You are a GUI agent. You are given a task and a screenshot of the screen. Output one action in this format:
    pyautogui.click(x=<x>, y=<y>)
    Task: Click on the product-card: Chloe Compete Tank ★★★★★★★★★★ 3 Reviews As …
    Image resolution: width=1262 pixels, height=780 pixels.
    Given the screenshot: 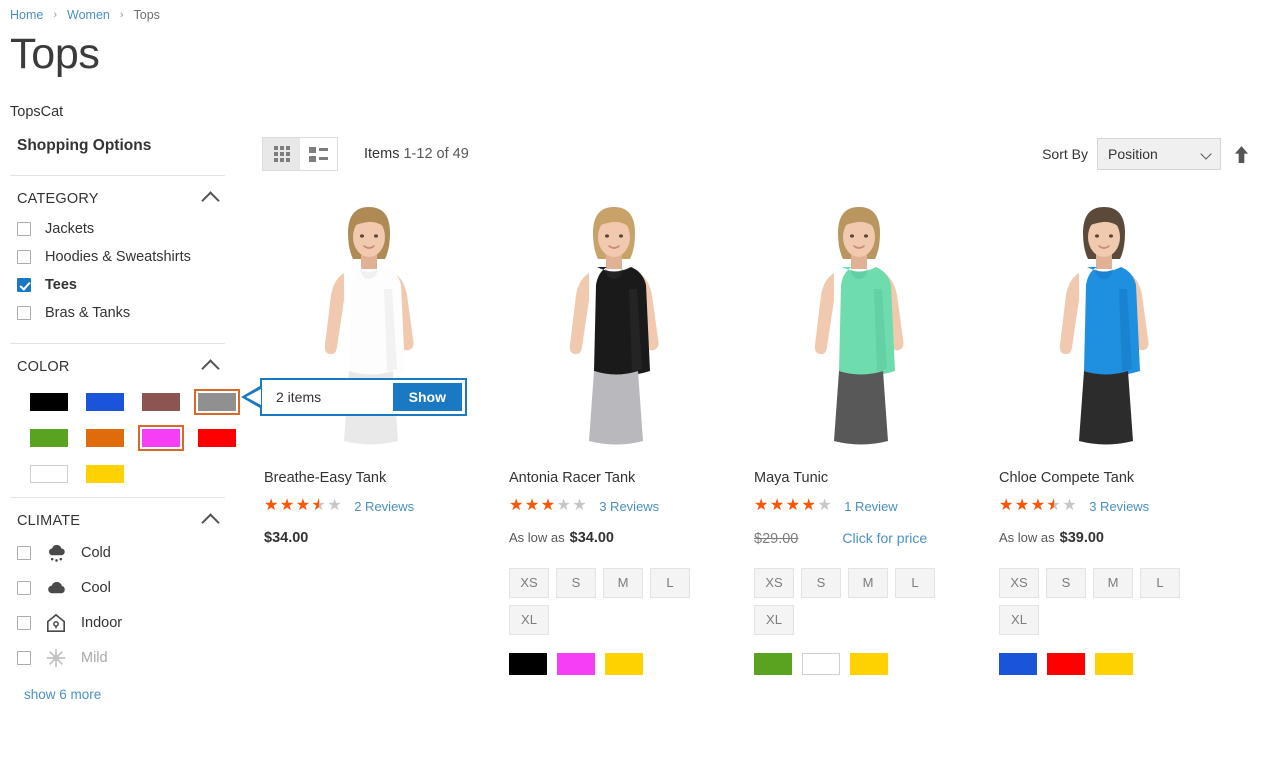 What is the action you would take?
    pyautogui.click(x=1119, y=434)
    